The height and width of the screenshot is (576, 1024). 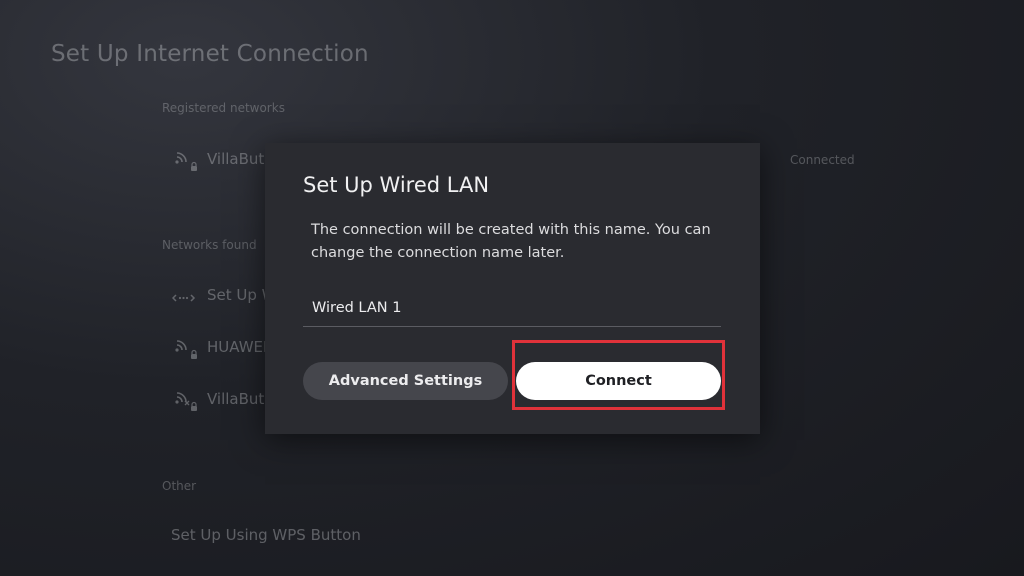 What do you see at coordinates (210, 54) in the screenshot?
I see `page-title: Set Up Internet Connection` at bounding box center [210, 54].